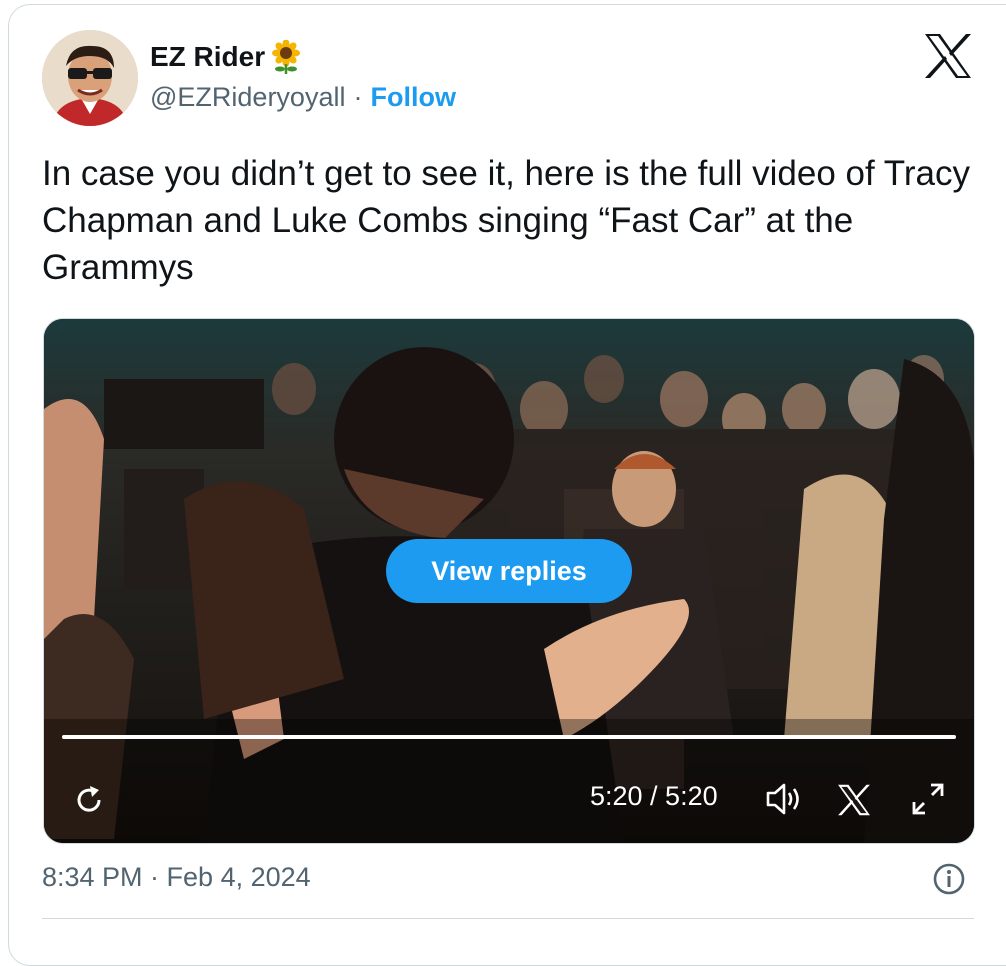  Describe the element at coordinates (949, 879) in the screenshot. I see `info-icon` at that location.